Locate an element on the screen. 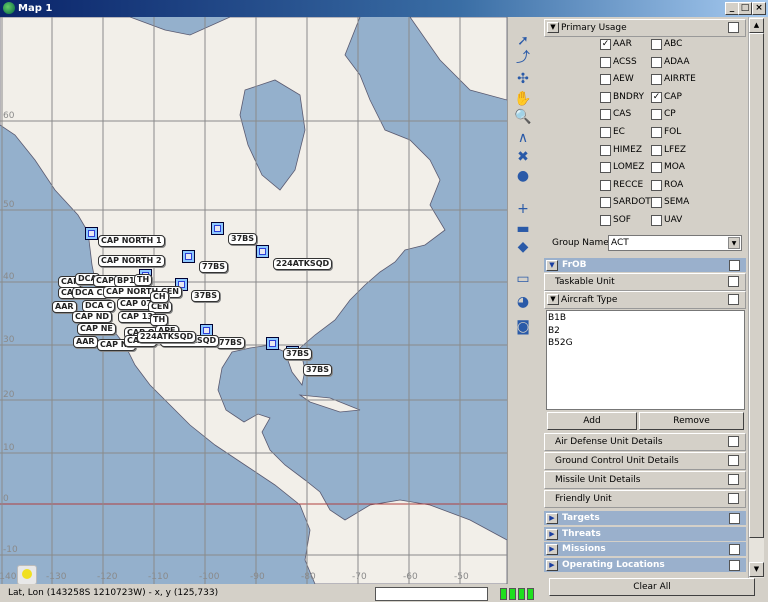 Image resolution: width=768 pixels, height=602 pixels. chevron-down-icon: ▼ is located at coordinates (734, 243).